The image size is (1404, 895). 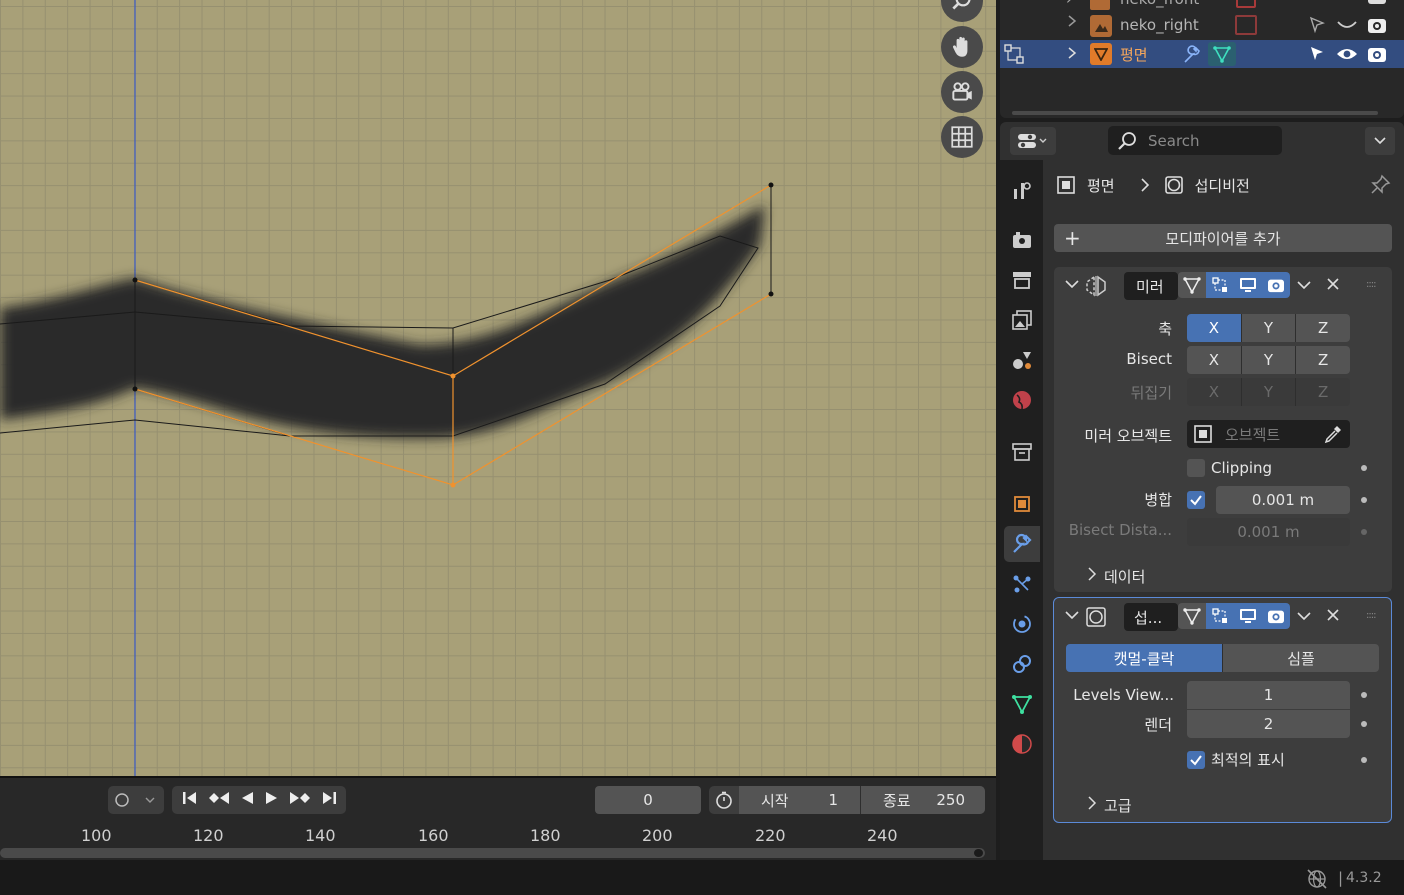 What do you see at coordinates (1192, 285) in the screenshot?
I see `edit-mode-cage-icon` at bounding box center [1192, 285].